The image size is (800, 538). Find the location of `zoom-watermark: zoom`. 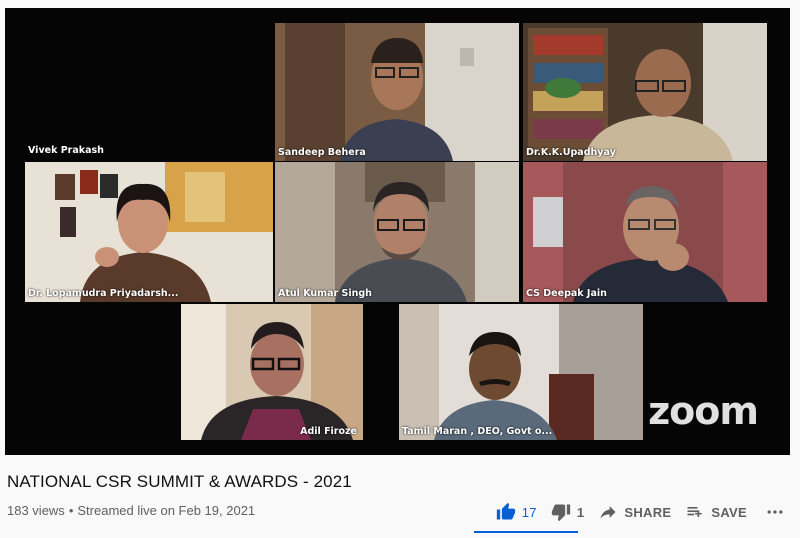

zoom-watermark: zoom is located at coordinates (703, 411).